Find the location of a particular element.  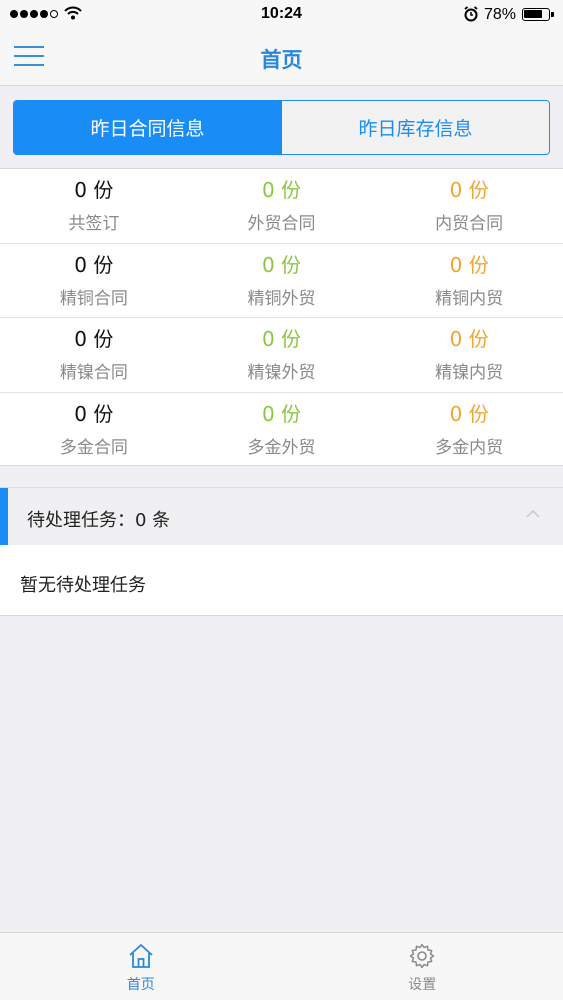

stat-cell: 0 份 精镍外贸 is located at coordinates (282, 355).